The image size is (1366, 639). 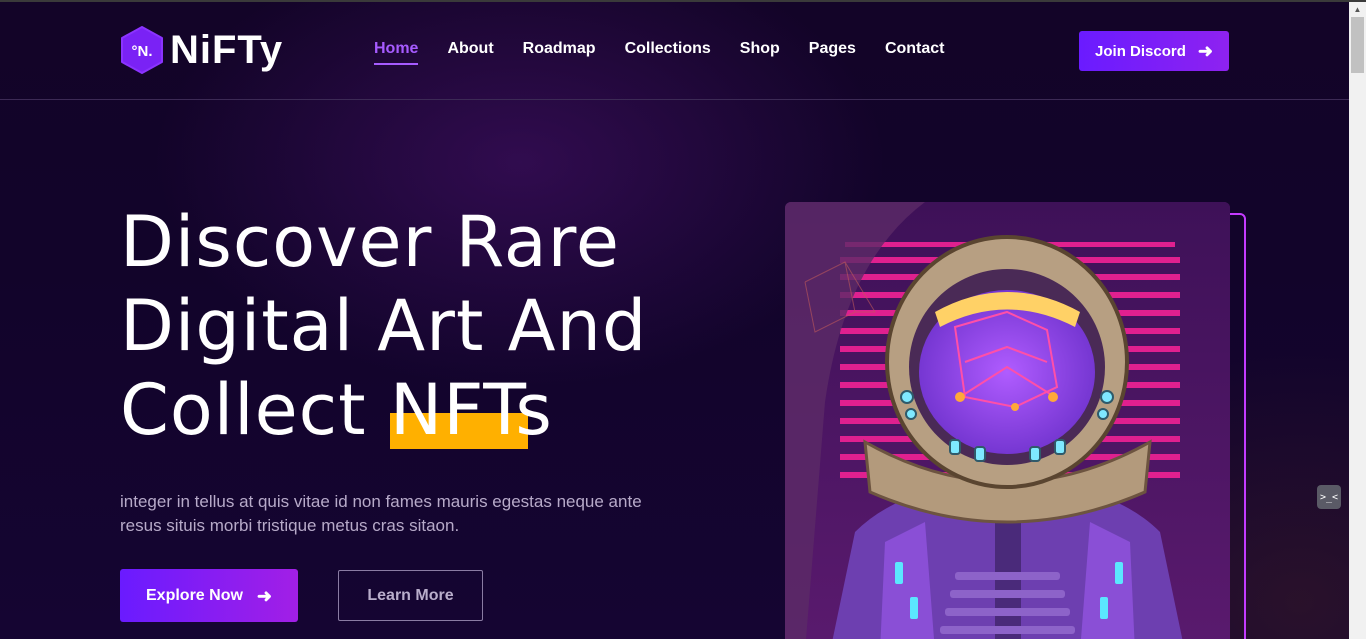 I want to click on join-discord-label: Join Discord, so click(x=1140, y=51).